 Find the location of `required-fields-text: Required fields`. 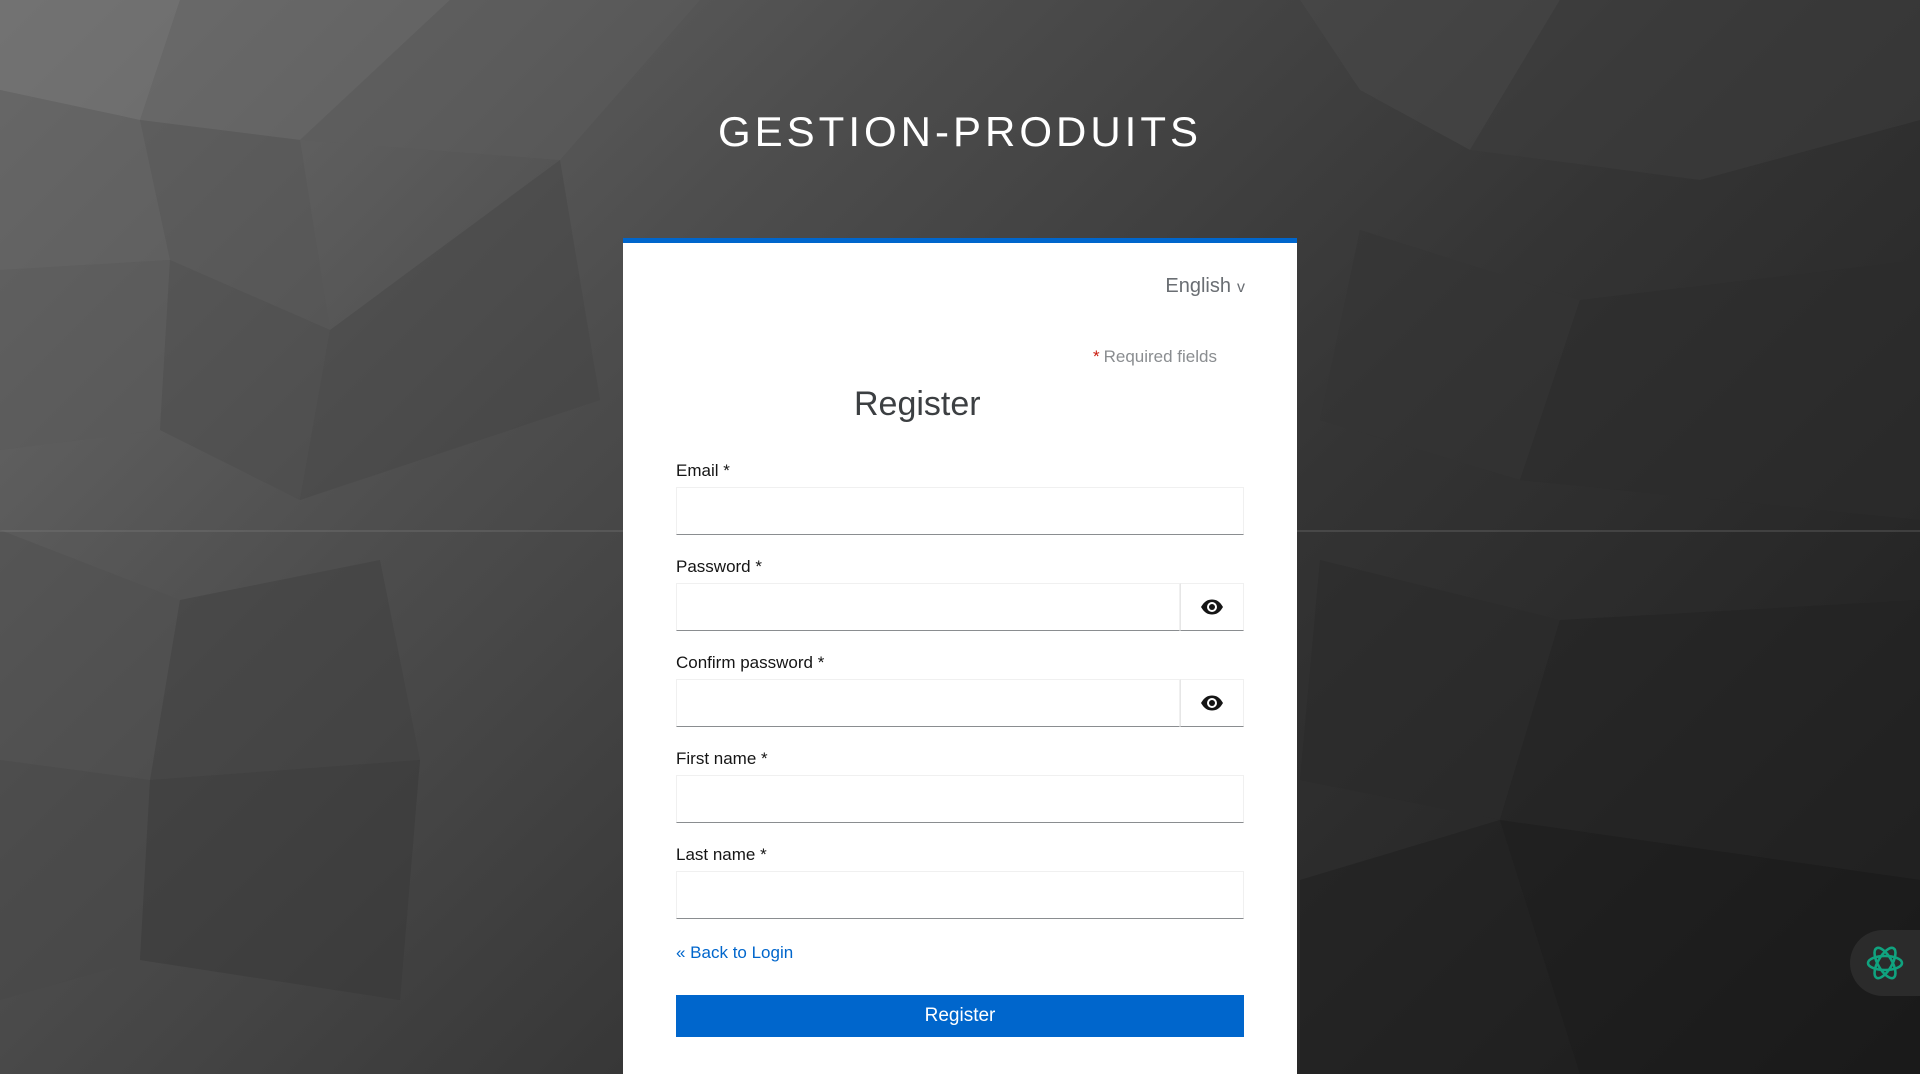

required-fields-text: Required fields is located at coordinates (1160, 356).